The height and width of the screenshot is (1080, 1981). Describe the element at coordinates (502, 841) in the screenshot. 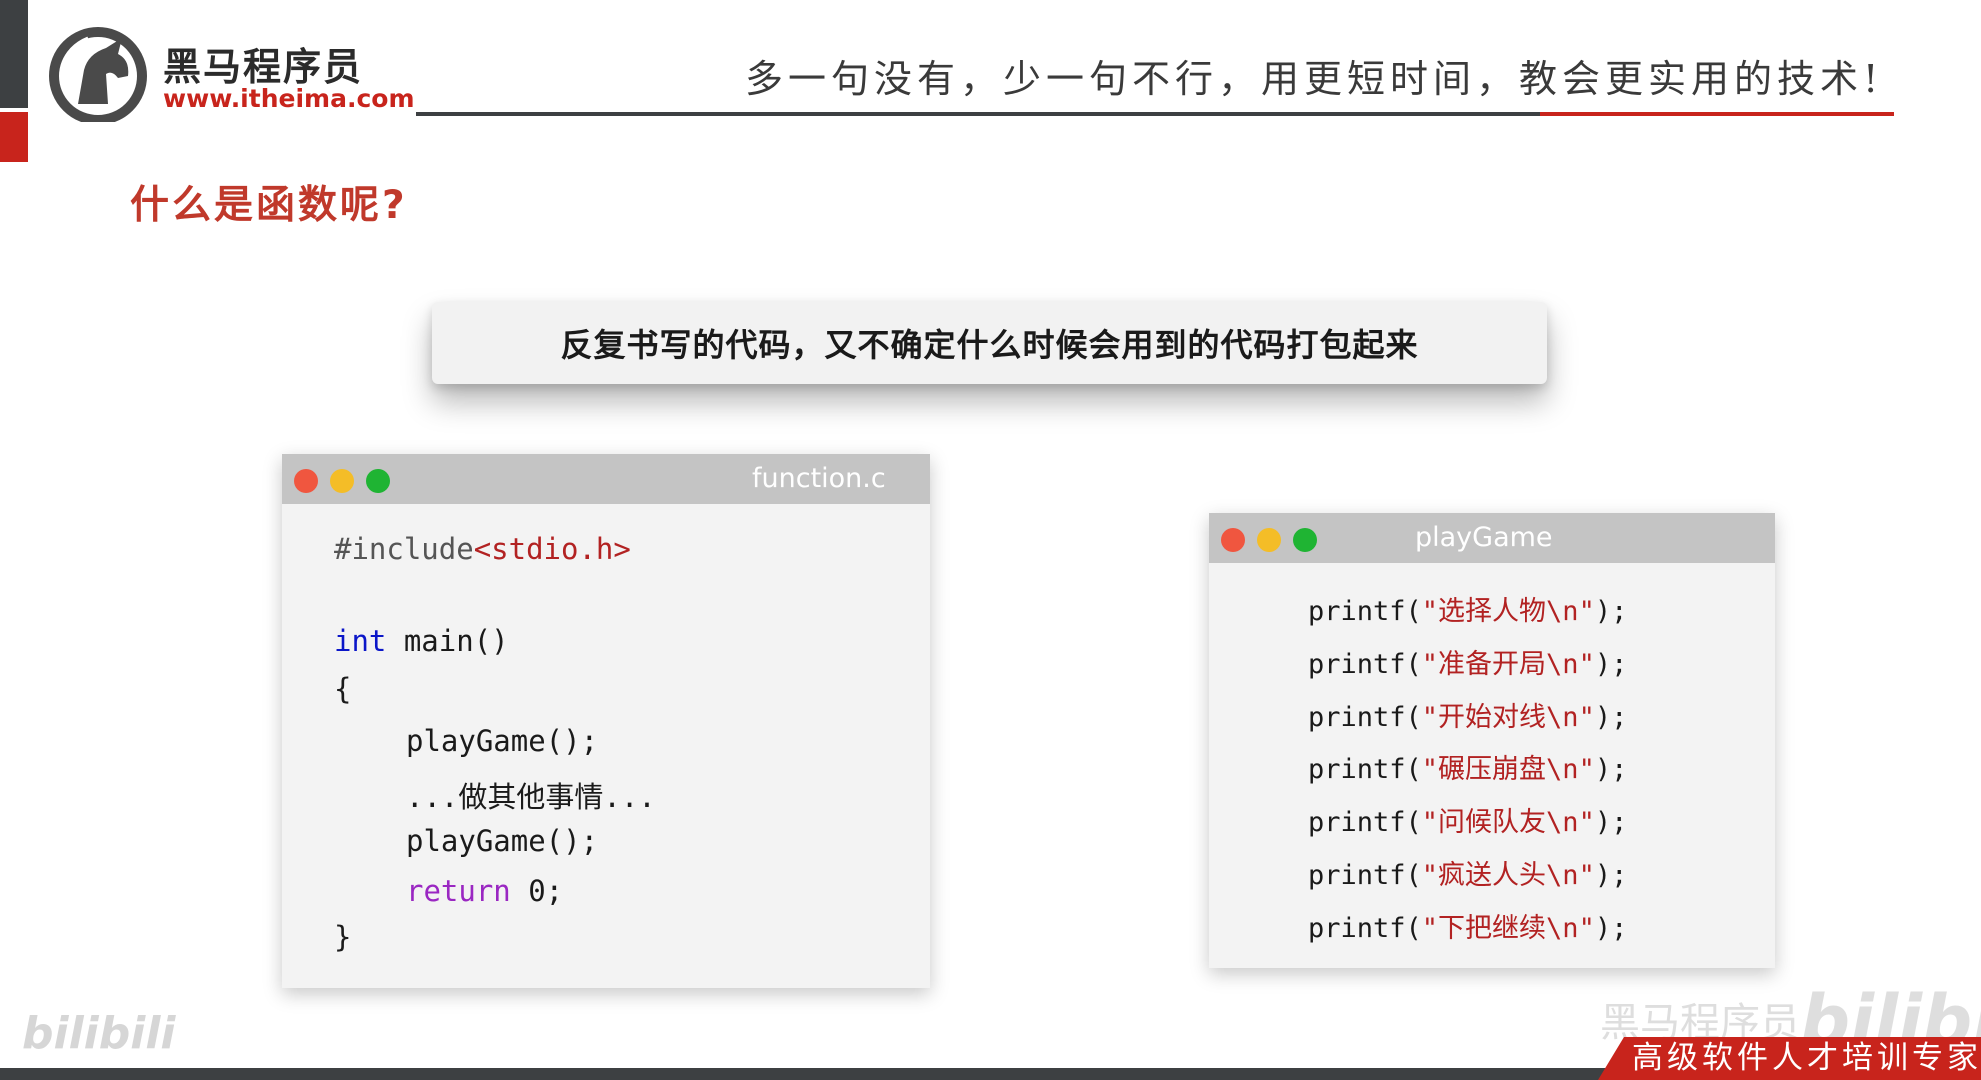

I see `code-line-call-2: playGame();` at that location.